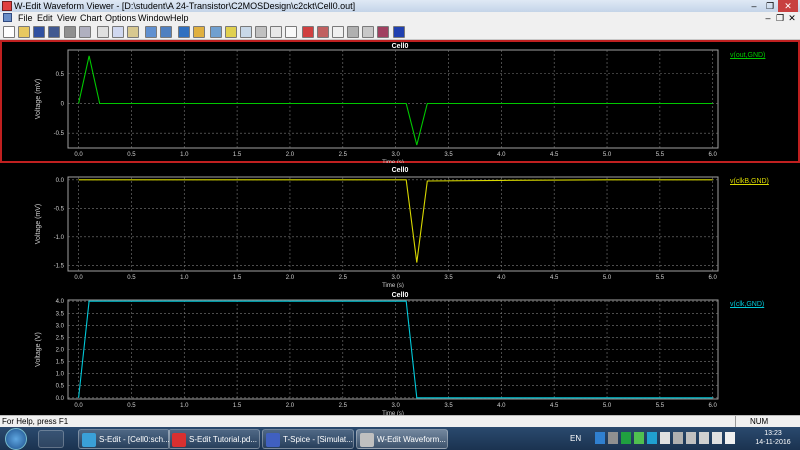 The width and height of the screenshot is (800, 450). What do you see at coordinates (730, 438) in the screenshot?
I see `volume-icon` at bounding box center [730, 438].